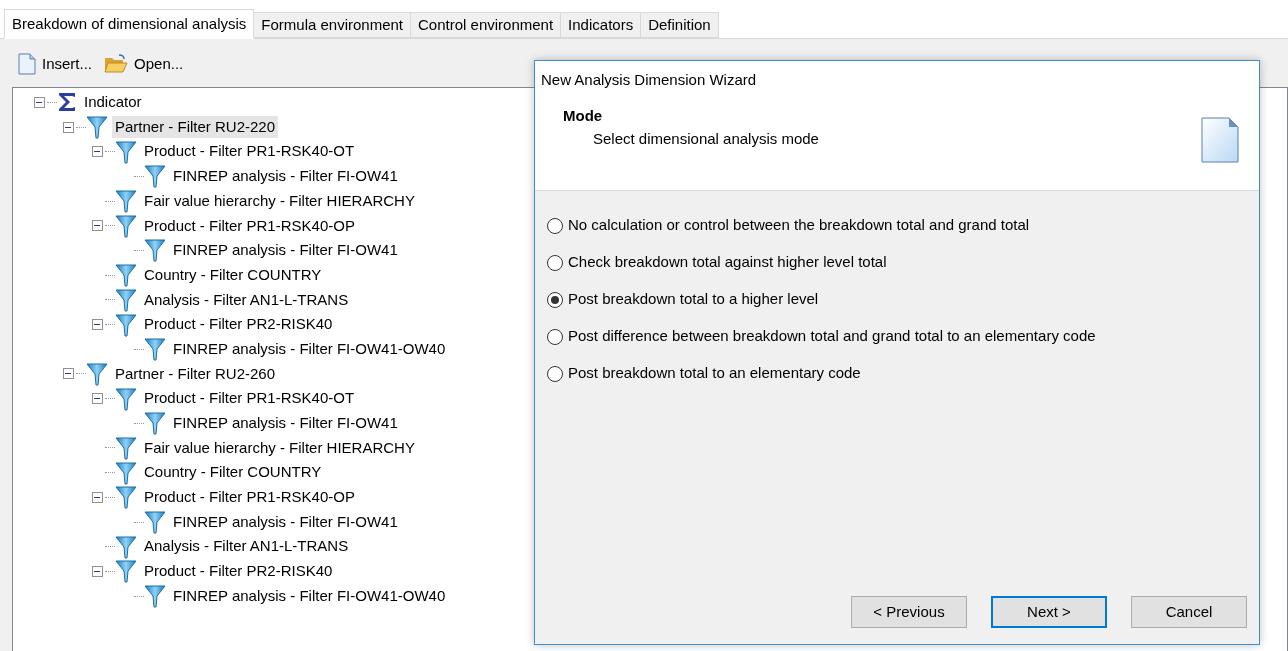 Image resolution: width=1288 pixels, height=651 pixels. Describe the element at coordinates (903, 299) in the screenshot. I see `radio-option: Post breakdown total to a higher level` at that location.